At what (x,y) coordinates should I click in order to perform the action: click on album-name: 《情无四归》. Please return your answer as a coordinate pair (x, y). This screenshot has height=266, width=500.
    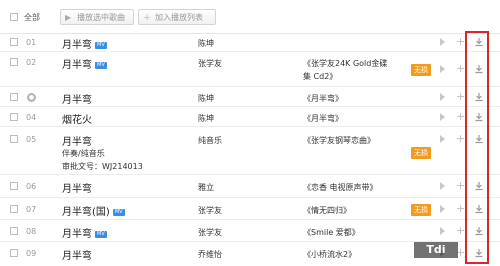
    Looking at the image, I should click on (327, 210).